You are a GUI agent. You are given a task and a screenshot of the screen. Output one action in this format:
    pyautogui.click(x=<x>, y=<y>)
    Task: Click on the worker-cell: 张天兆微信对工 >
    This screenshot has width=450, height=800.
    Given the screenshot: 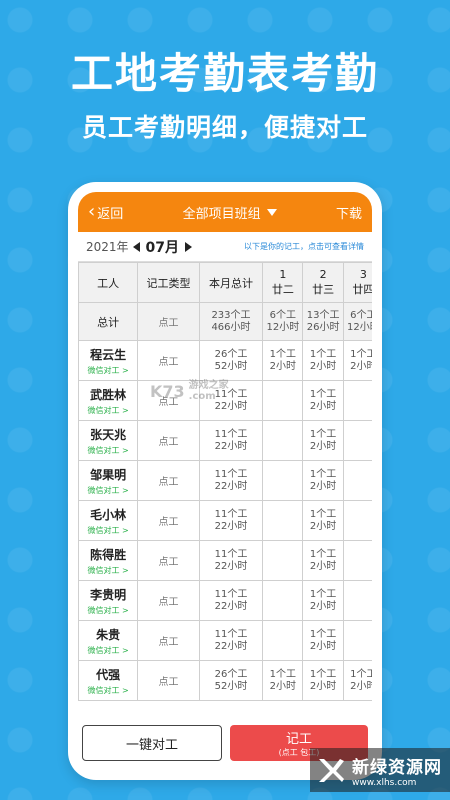 What is the action you would take?
    pyautogui.click(x=108, y=440)
    